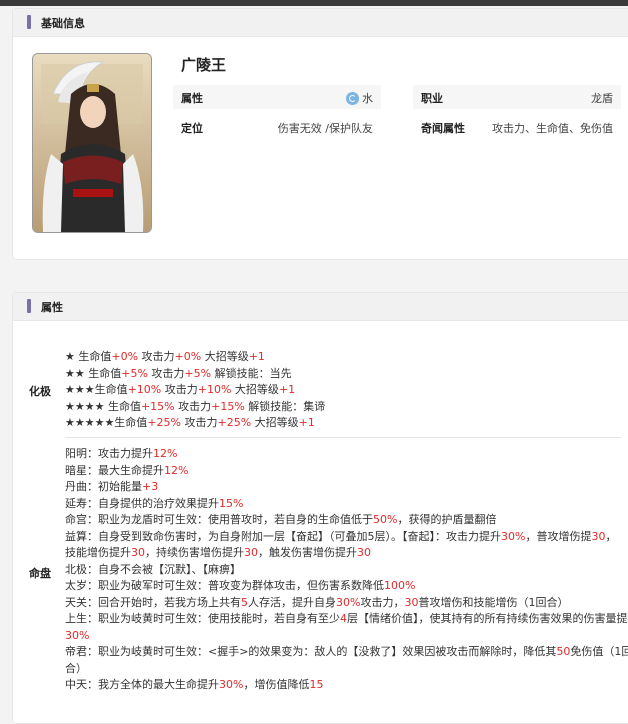  Describe the element at coordinates (93, 373) in the screenshot. I see `line-text: ★★ 生命值` at that location.